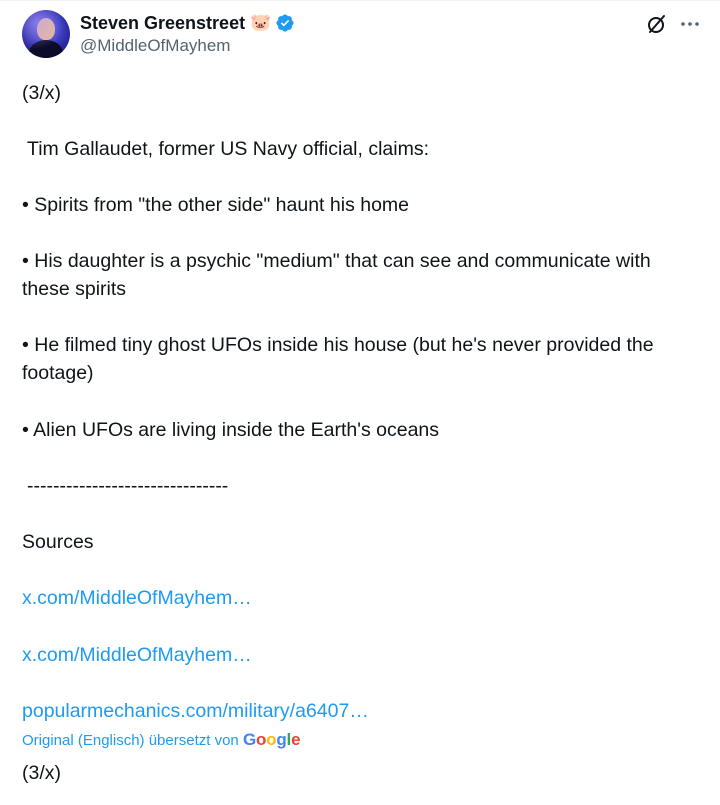  Describe the element at coordinates (162, 23) in the screenshot. I see `display-name: Steven Greenstreet` at that location.